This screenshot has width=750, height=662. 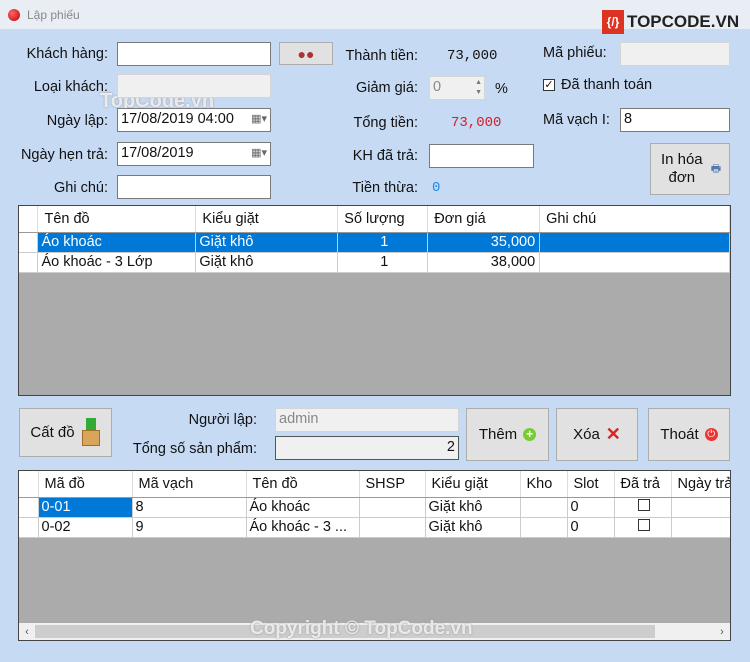 I want to click on loai-khach-input, so click(x=194, y=86).